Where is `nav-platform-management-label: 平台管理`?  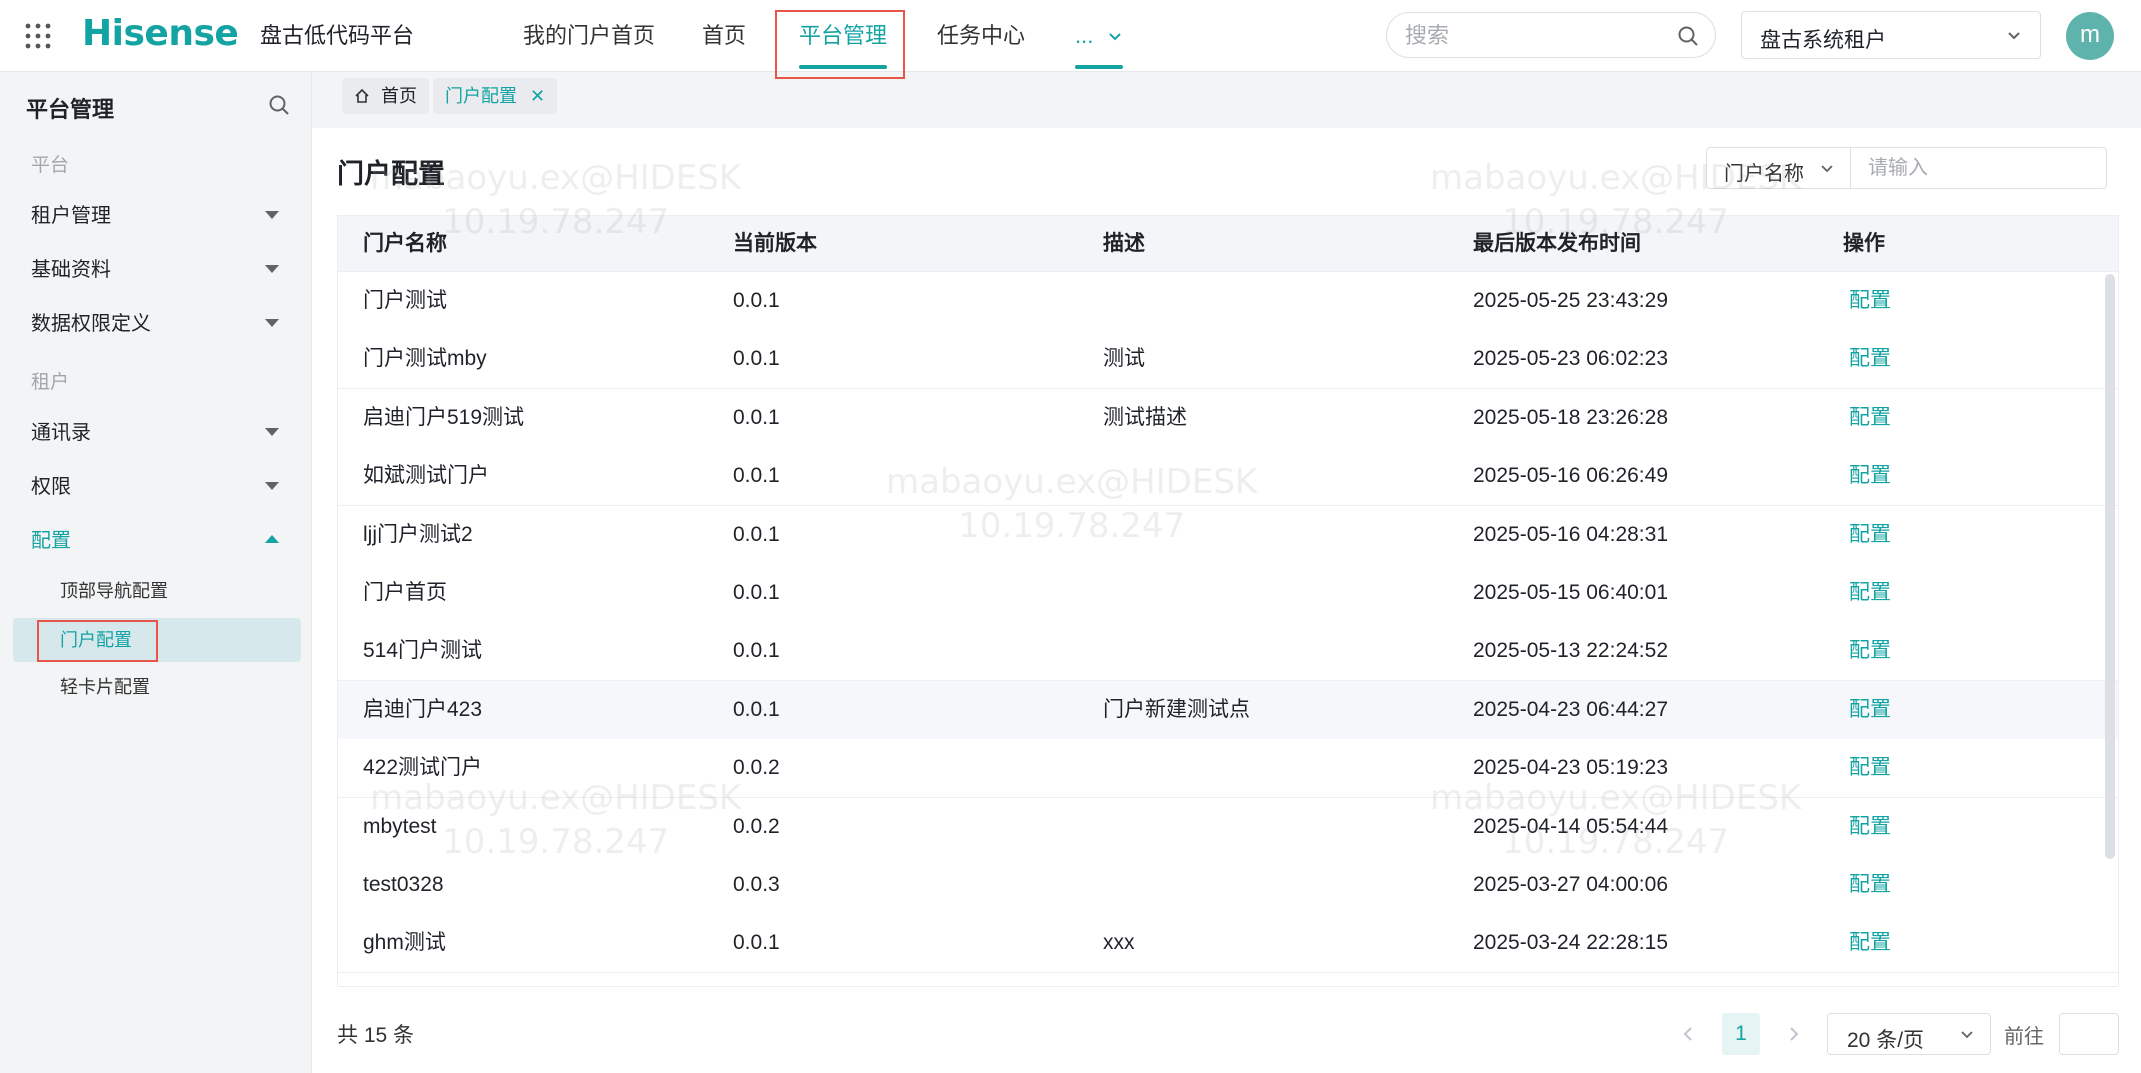
nav-platform-management-label: 平台管理 is located at coordinates (843, 35).